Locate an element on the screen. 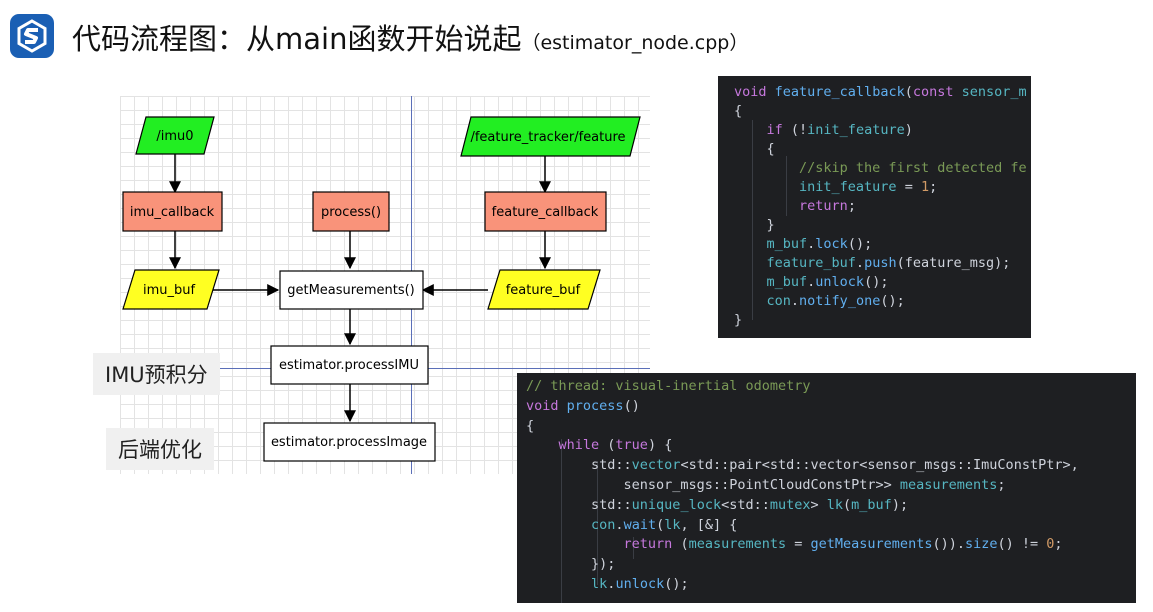  node-feature-topic: /feature_tracker/feature is located at coordinates (550, 136).